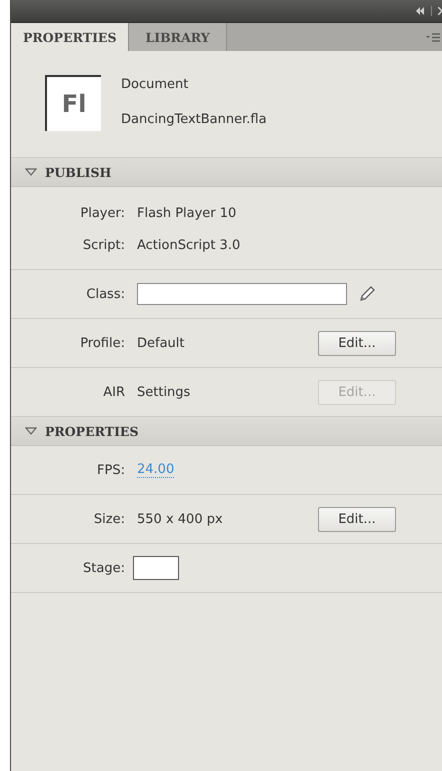 The height and width of the screenshot is (771, 442). What do you see at coordinates (113, 392) in the screenshot?
I see `field-label: AIR` at bounding box center [113, 392].